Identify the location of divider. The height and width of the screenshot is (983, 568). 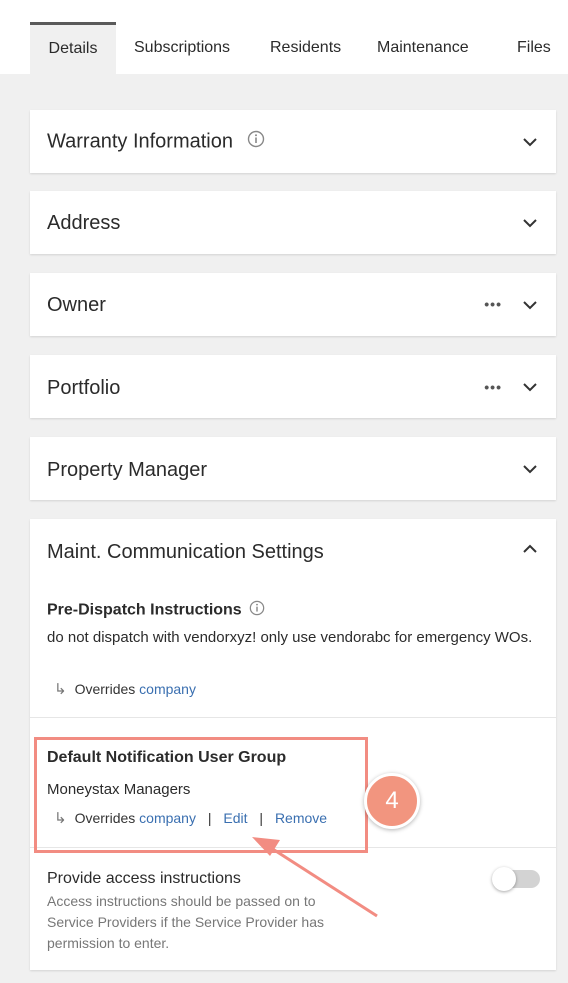
(293, 717).